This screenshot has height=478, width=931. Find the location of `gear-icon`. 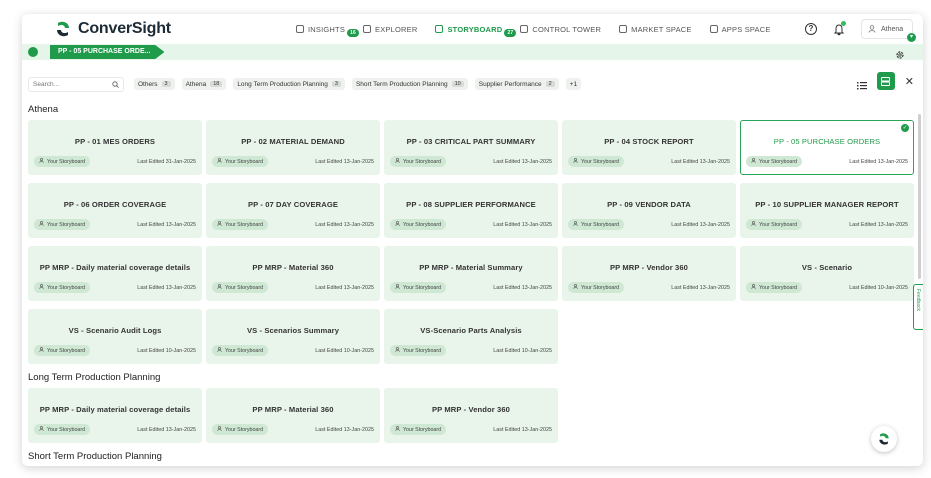

gear-icon is located at coordinates (900, 53).